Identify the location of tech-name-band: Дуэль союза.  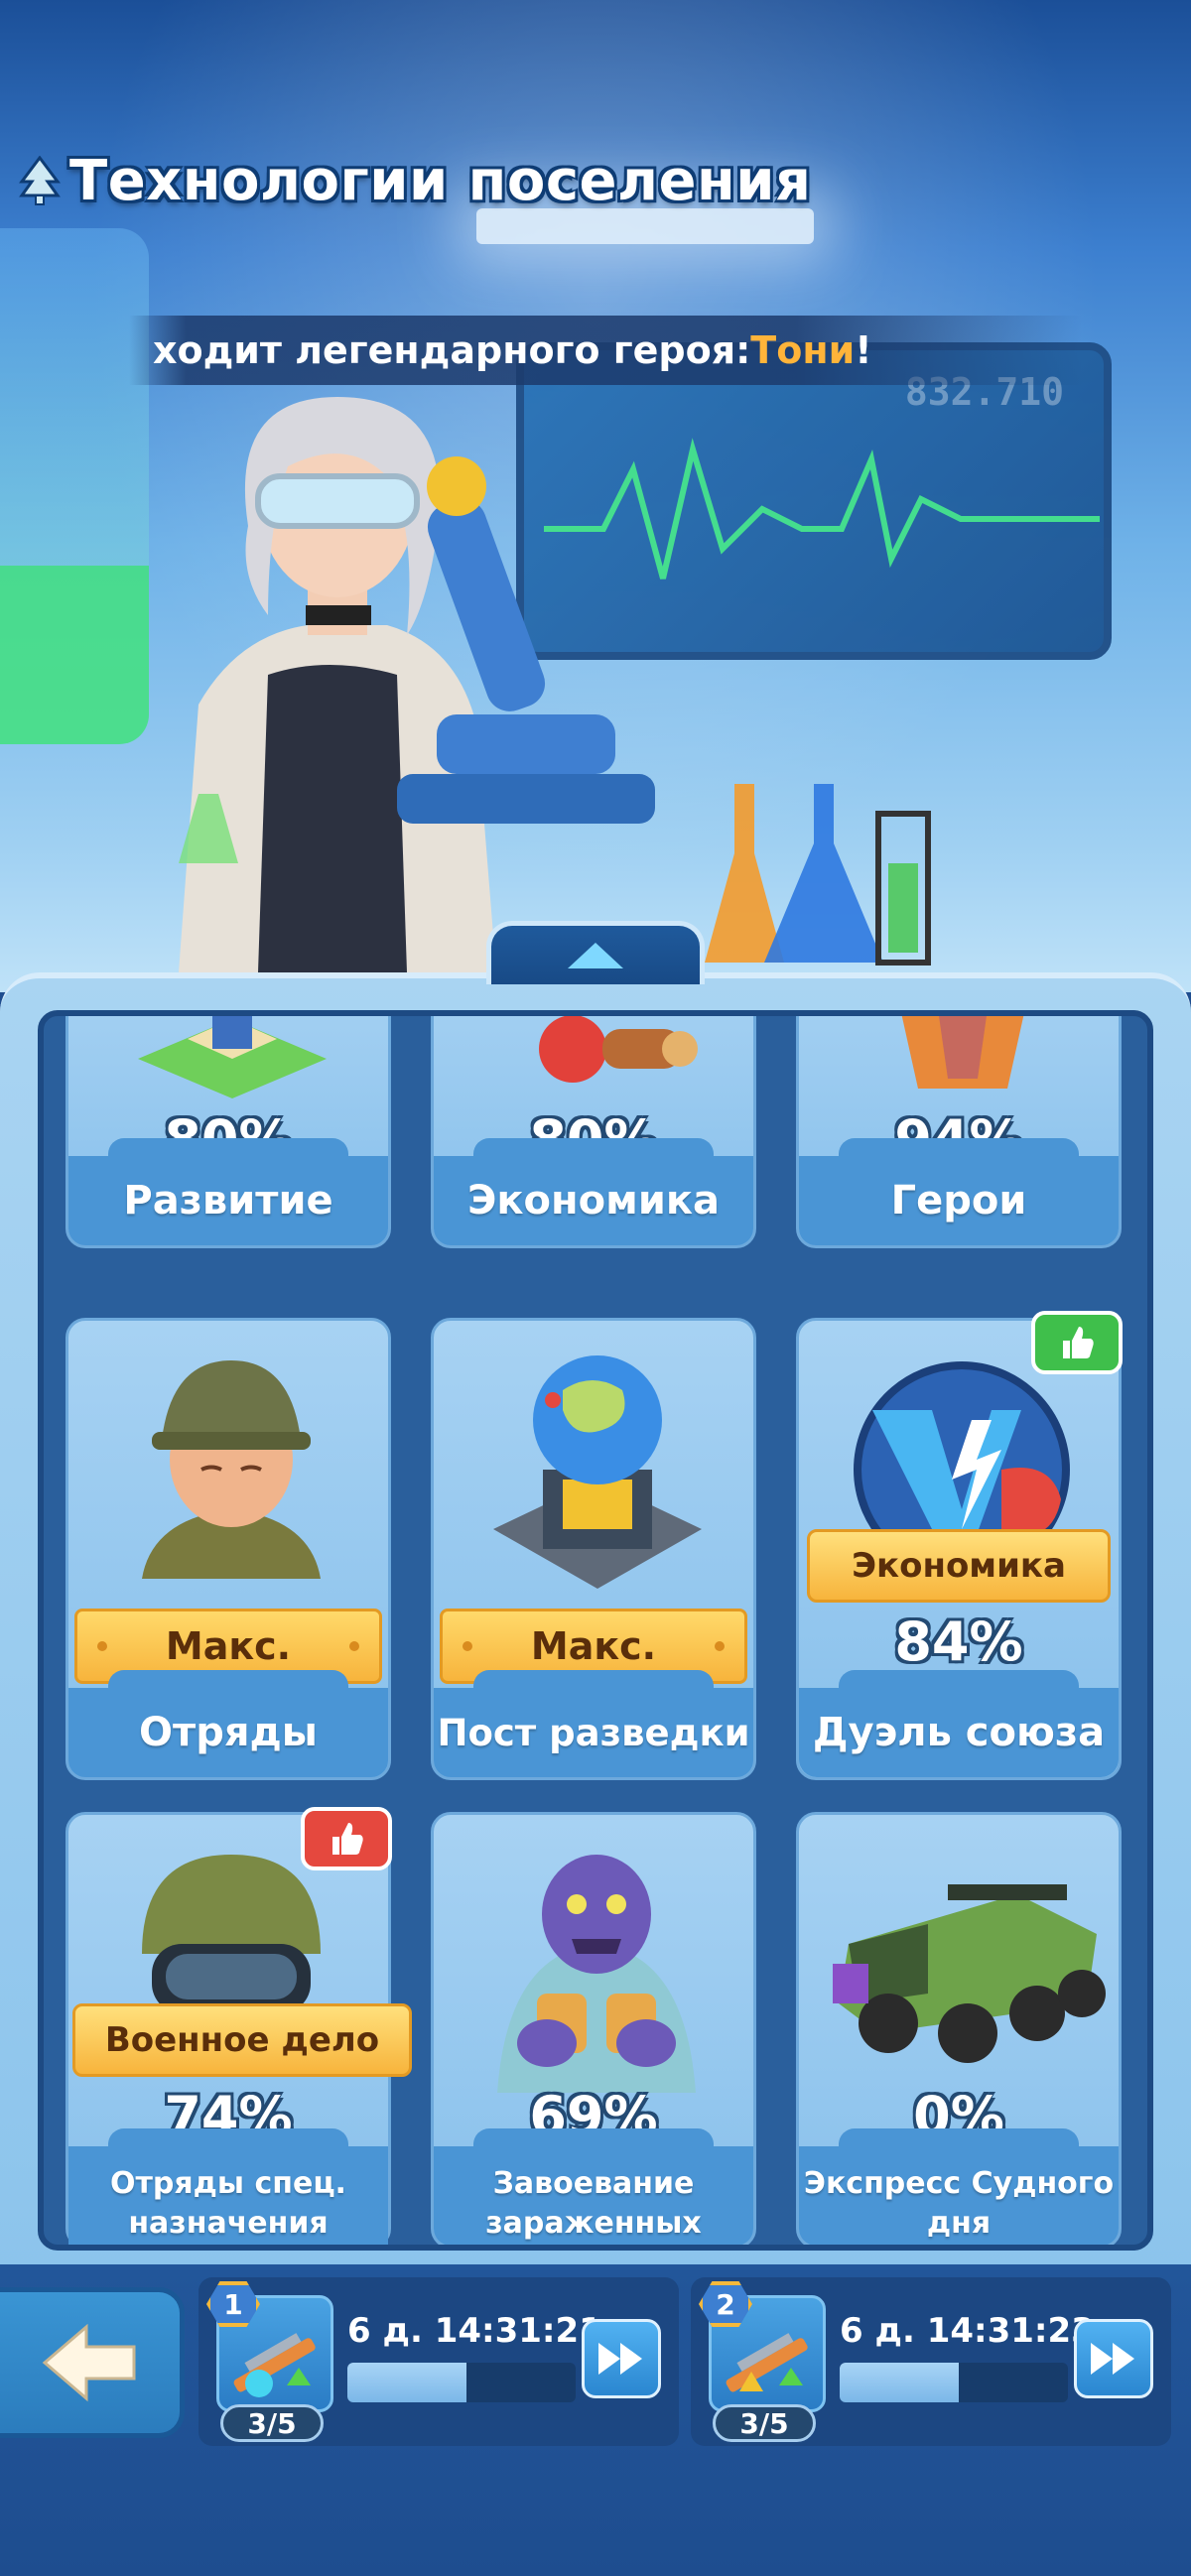
(959, 1724).